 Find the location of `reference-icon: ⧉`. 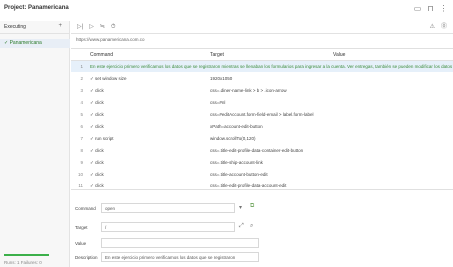

reference-icon: ⧉ is located at coordinates (252, 206).